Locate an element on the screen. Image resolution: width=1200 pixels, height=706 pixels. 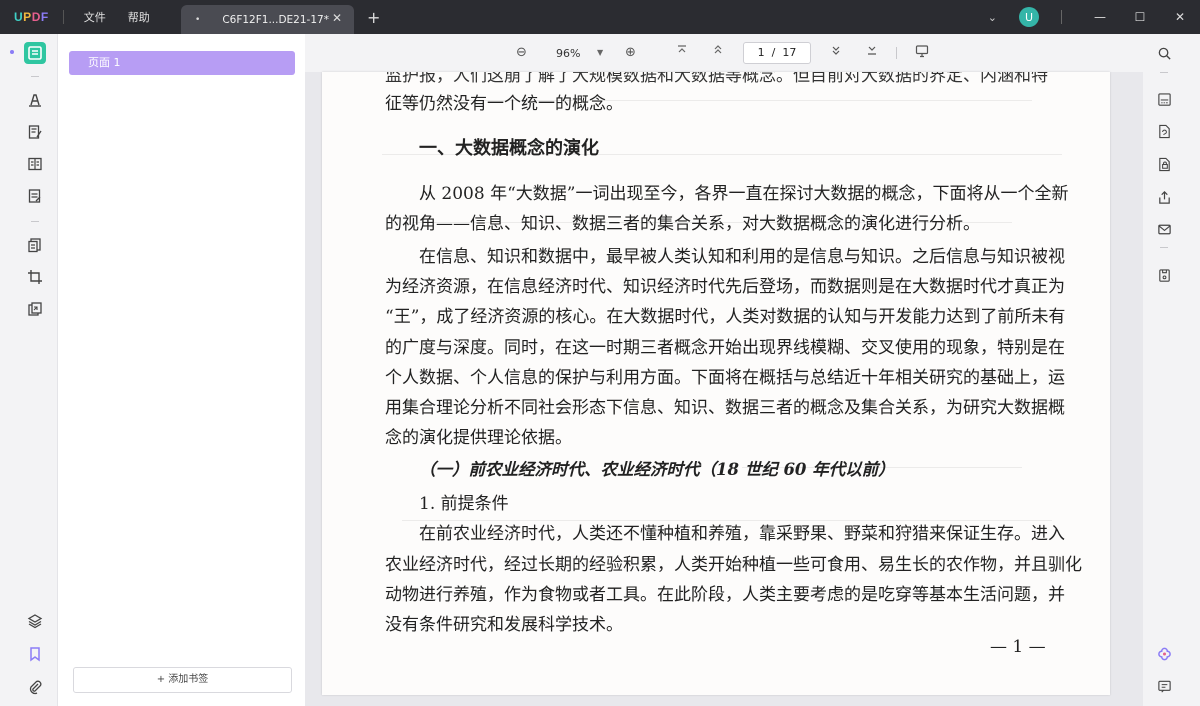
paragraph-line: 没有条件研究和发展科学技术。 is located at coordinates (504, 625).